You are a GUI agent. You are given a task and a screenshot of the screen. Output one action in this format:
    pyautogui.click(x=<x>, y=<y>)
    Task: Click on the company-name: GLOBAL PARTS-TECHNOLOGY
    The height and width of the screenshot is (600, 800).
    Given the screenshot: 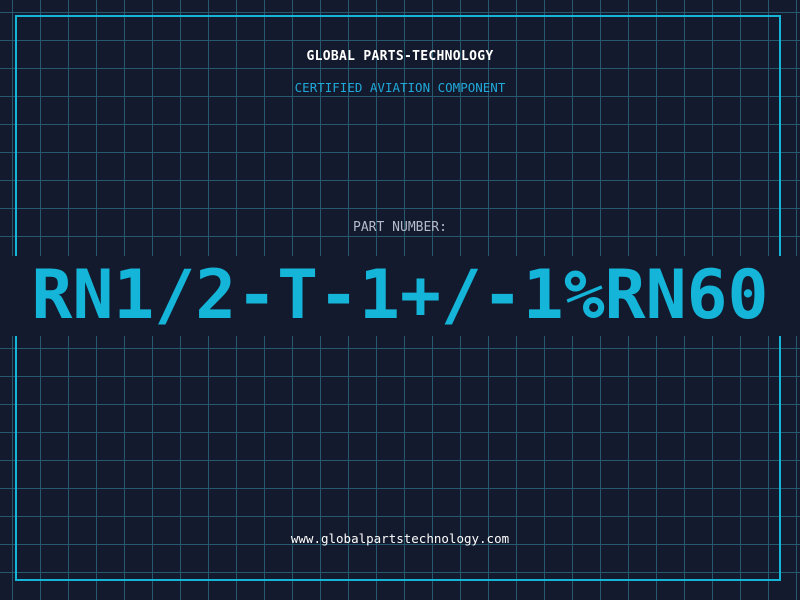 What is the action you would take?
    pyautogui.click(x=400, y=56)
    